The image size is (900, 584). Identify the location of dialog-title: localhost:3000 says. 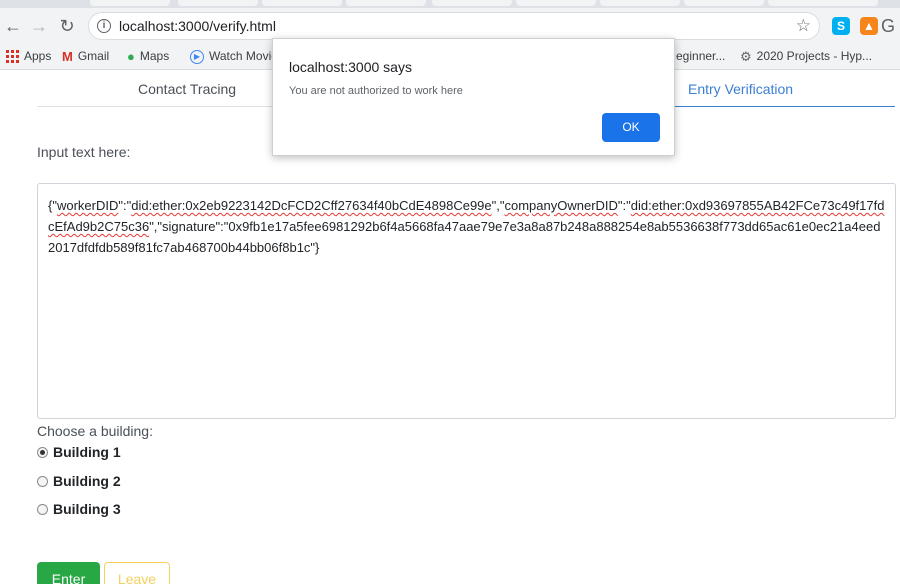
(350, 67).